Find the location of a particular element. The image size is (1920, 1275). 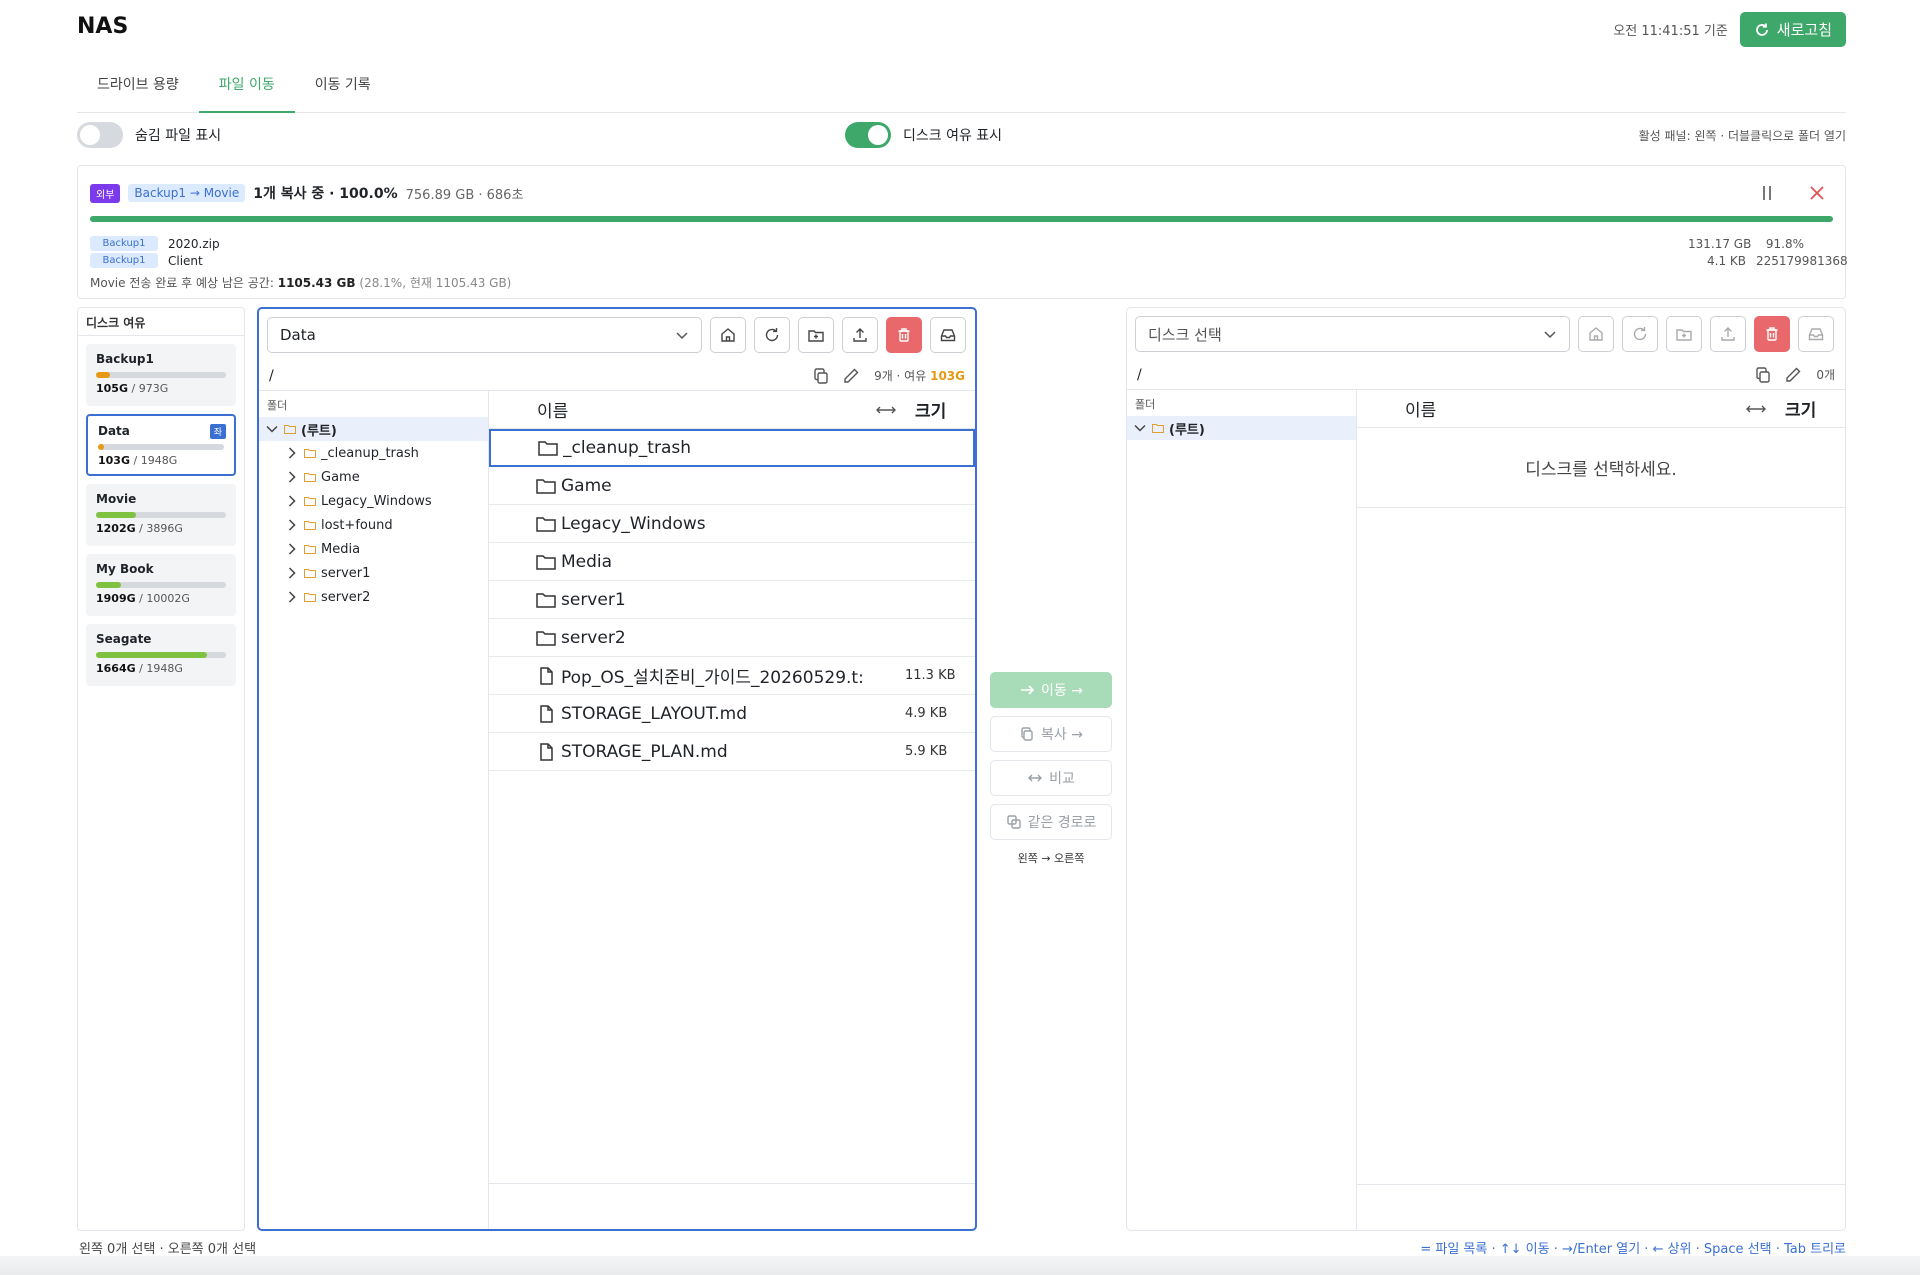

transfer-item-stats: 131.17 GB 91.8% is located at coordinates (1767, 244).